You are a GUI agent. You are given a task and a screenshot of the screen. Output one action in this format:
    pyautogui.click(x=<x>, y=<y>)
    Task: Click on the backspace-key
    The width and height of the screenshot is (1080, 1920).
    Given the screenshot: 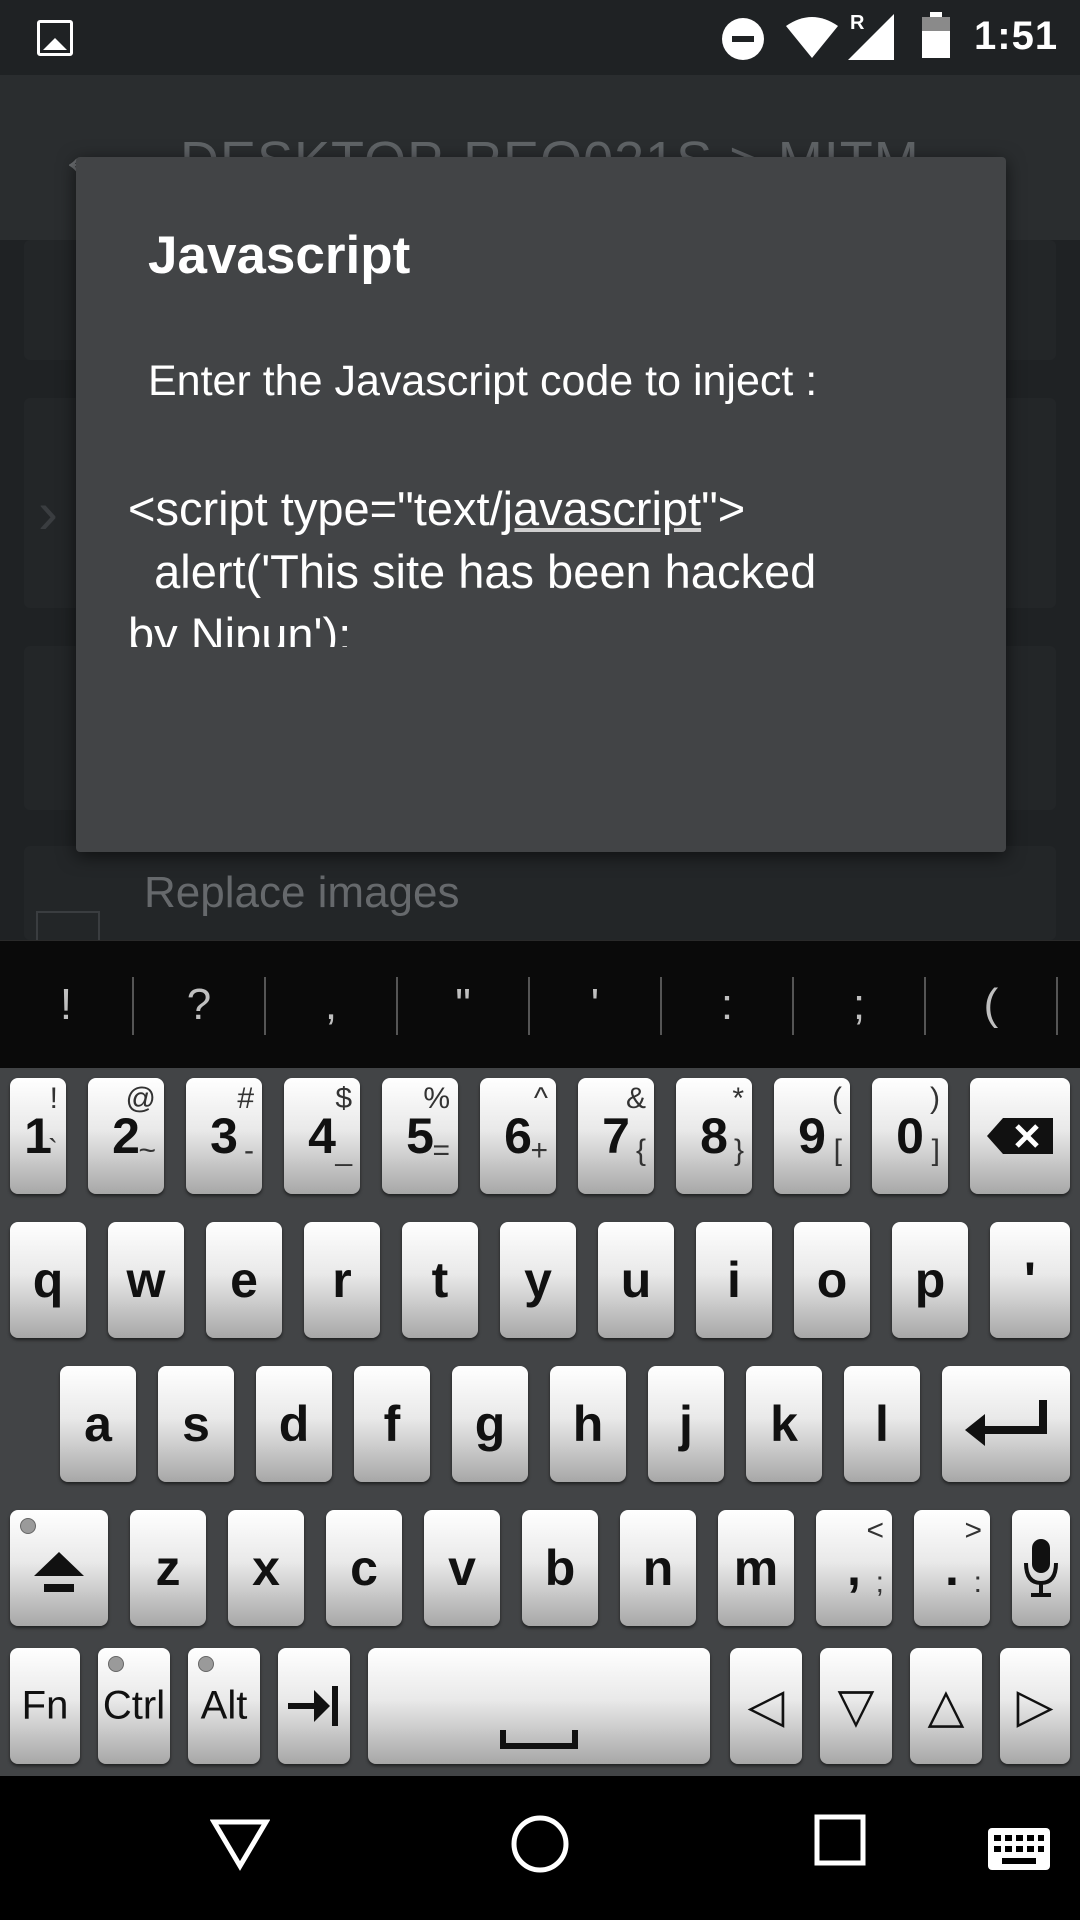 What is the action you would take?
    pyautogui.click(x=1020, y=1136)
    